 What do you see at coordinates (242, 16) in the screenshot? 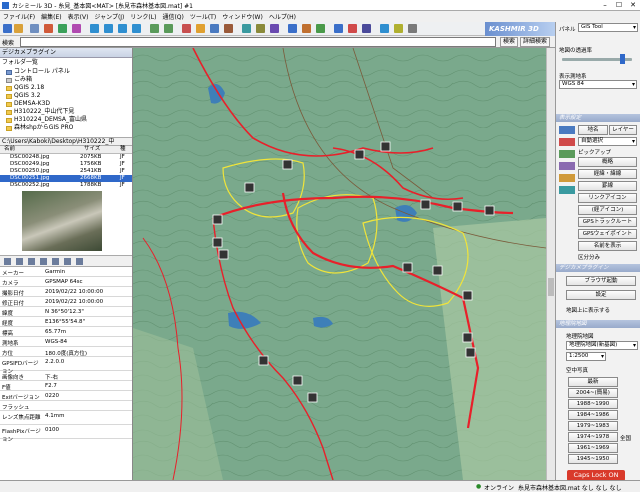
I see `menu-window: ウィンドウ(W)` at bounding box center [242, 16].